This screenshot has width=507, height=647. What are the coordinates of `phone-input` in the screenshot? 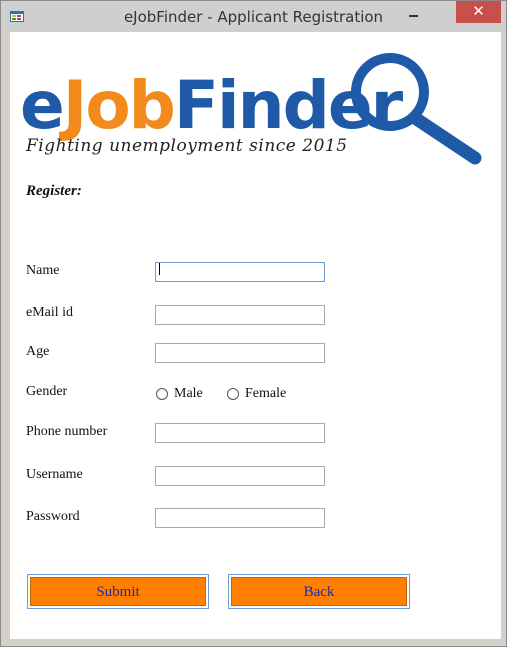 It's located at (240, 433).